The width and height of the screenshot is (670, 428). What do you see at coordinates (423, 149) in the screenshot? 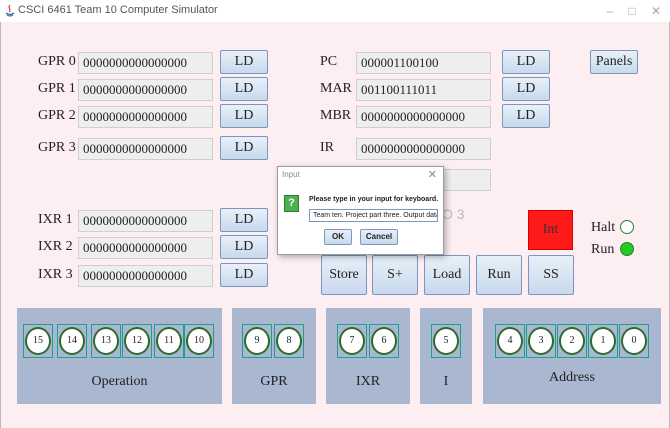
I see `ir-field: 0000000000000000` at bounding box center [423, 149].